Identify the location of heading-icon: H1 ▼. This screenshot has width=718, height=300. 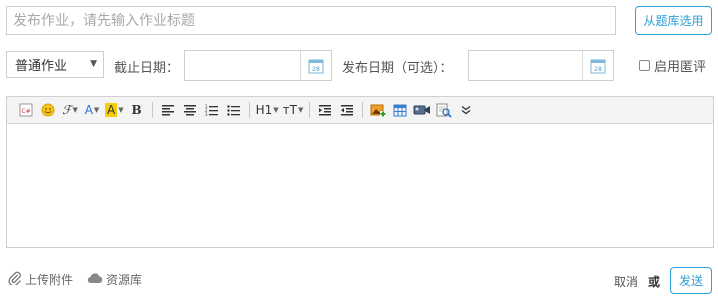
(267, 110).